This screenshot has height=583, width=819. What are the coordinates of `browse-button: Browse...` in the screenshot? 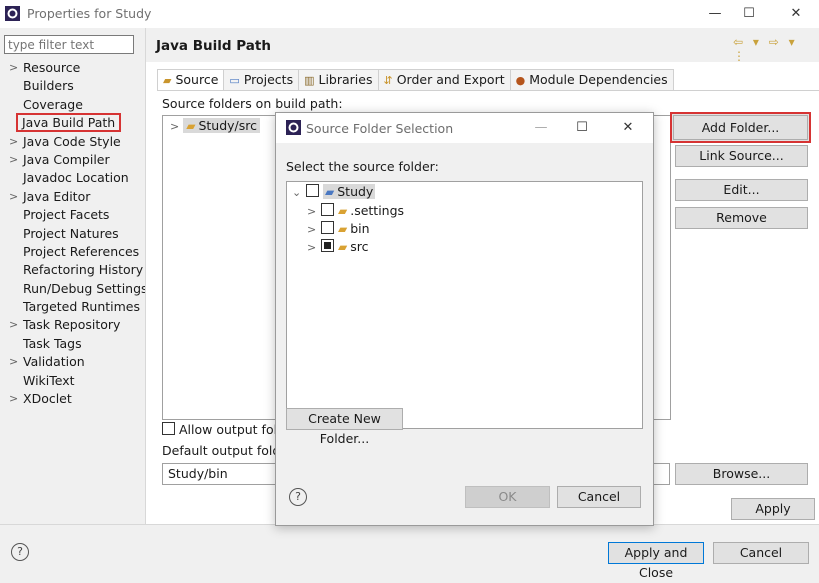 It's located at (741, 474).